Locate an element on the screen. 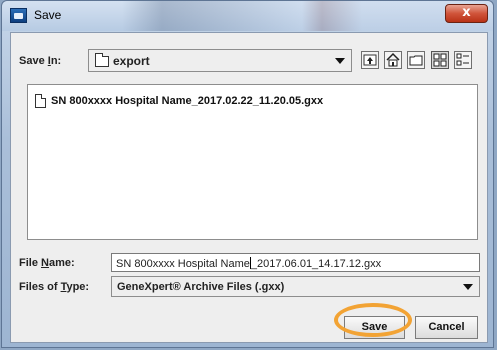  new-folder-button is located at coordinates (416, 60).